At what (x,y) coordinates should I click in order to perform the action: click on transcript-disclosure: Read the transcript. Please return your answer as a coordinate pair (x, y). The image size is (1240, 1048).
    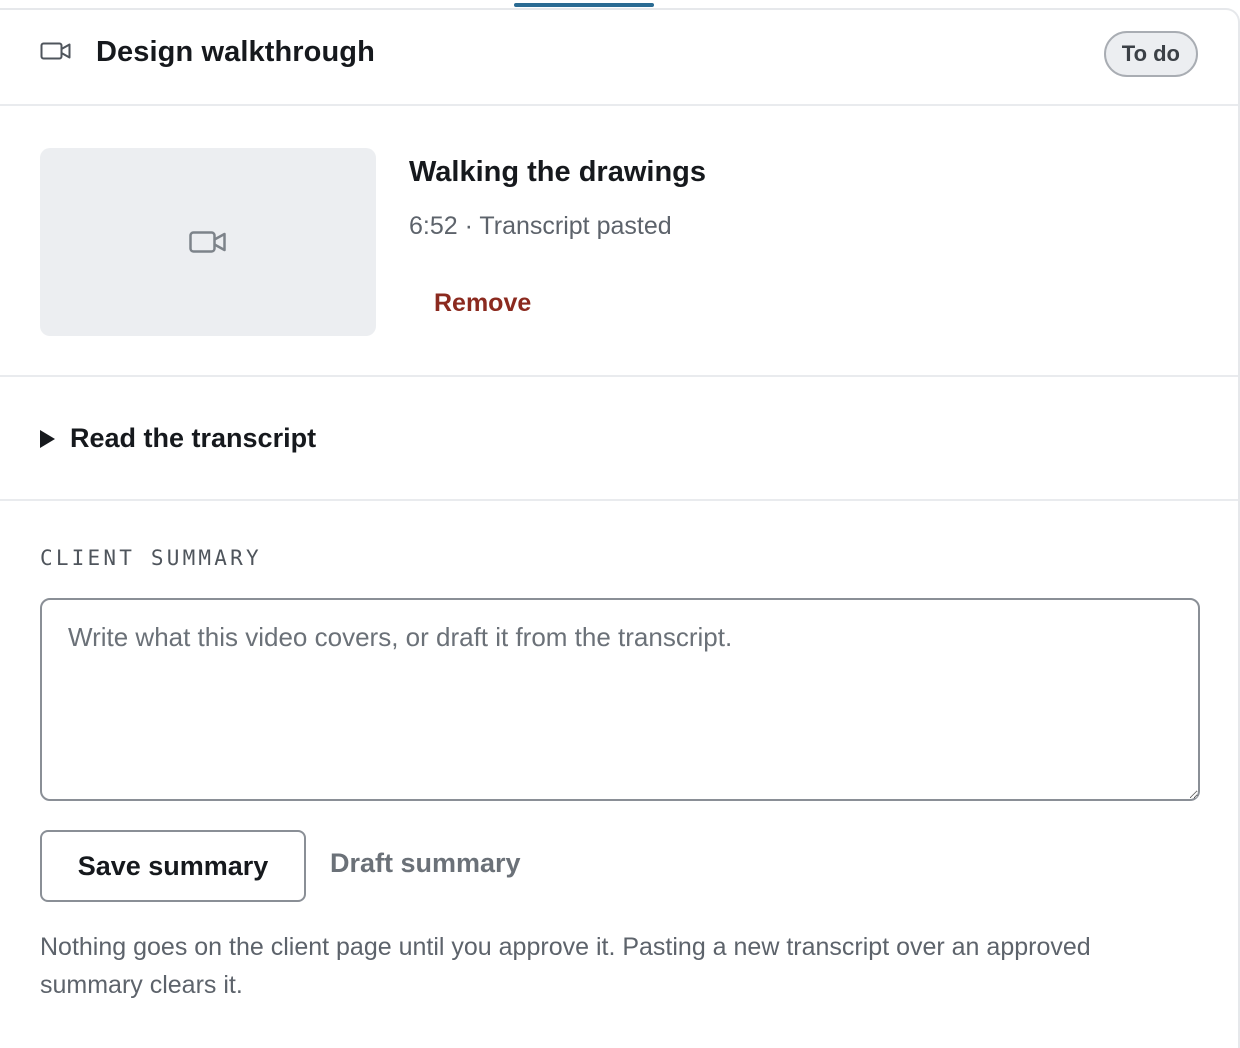
    Looking at the image, I should click on (619, 439).